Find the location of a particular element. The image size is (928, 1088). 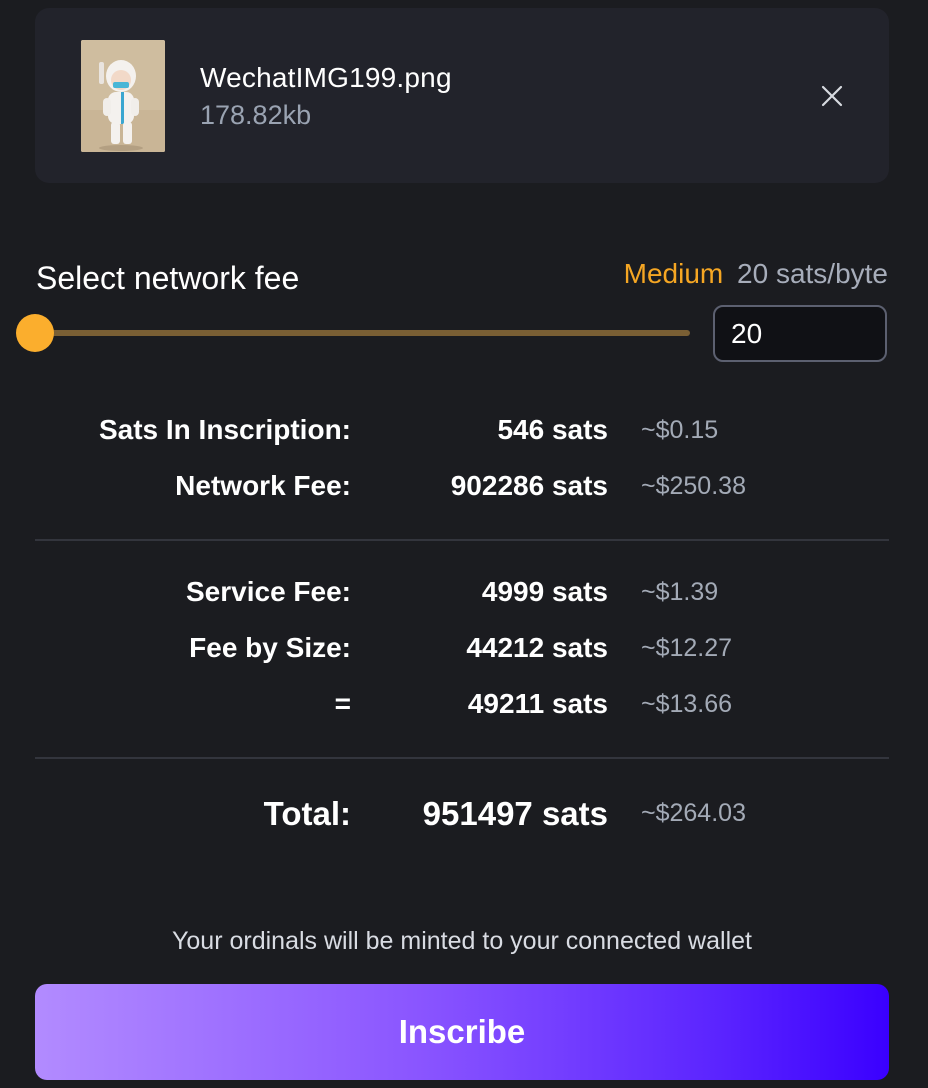

close-icon is located at coordinates (832, 96).